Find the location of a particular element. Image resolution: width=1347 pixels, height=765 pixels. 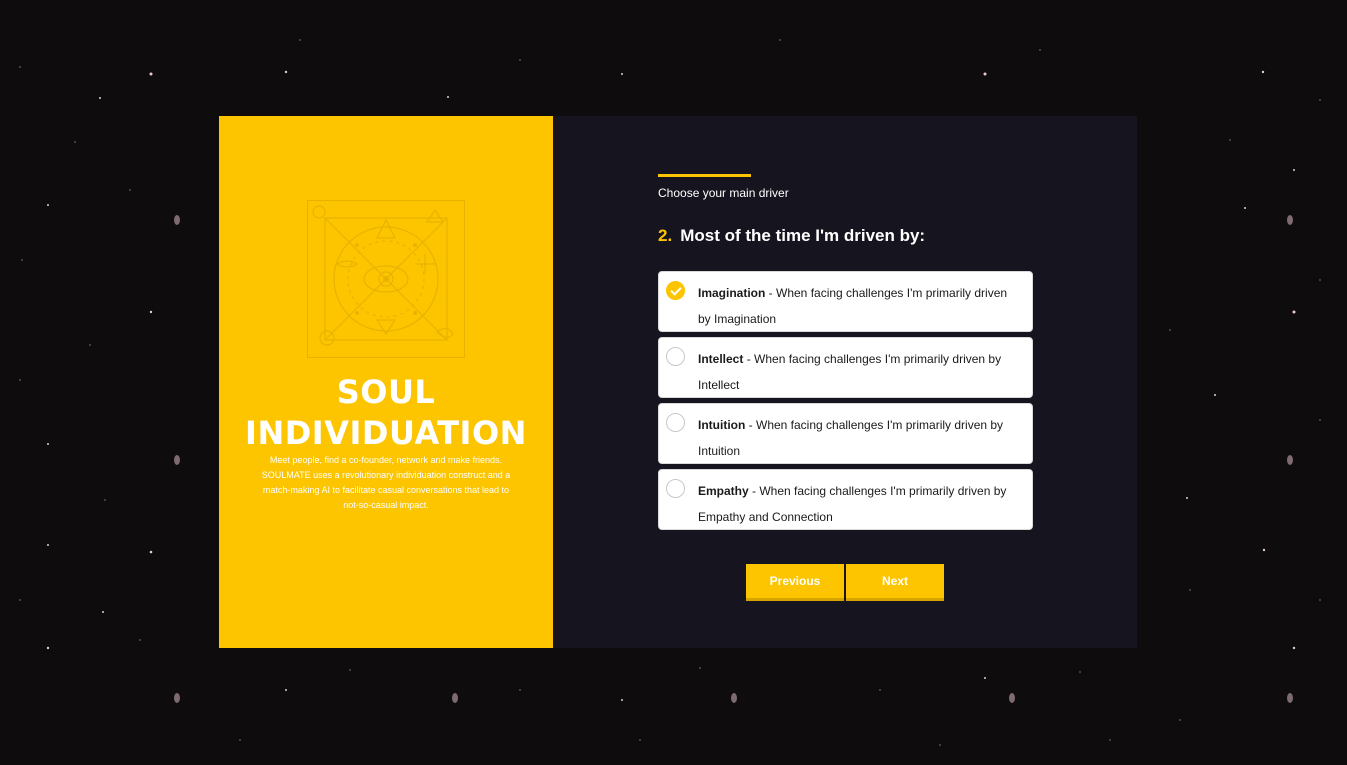

step-label: Choose your main driver is located at coordinates (723, 193).